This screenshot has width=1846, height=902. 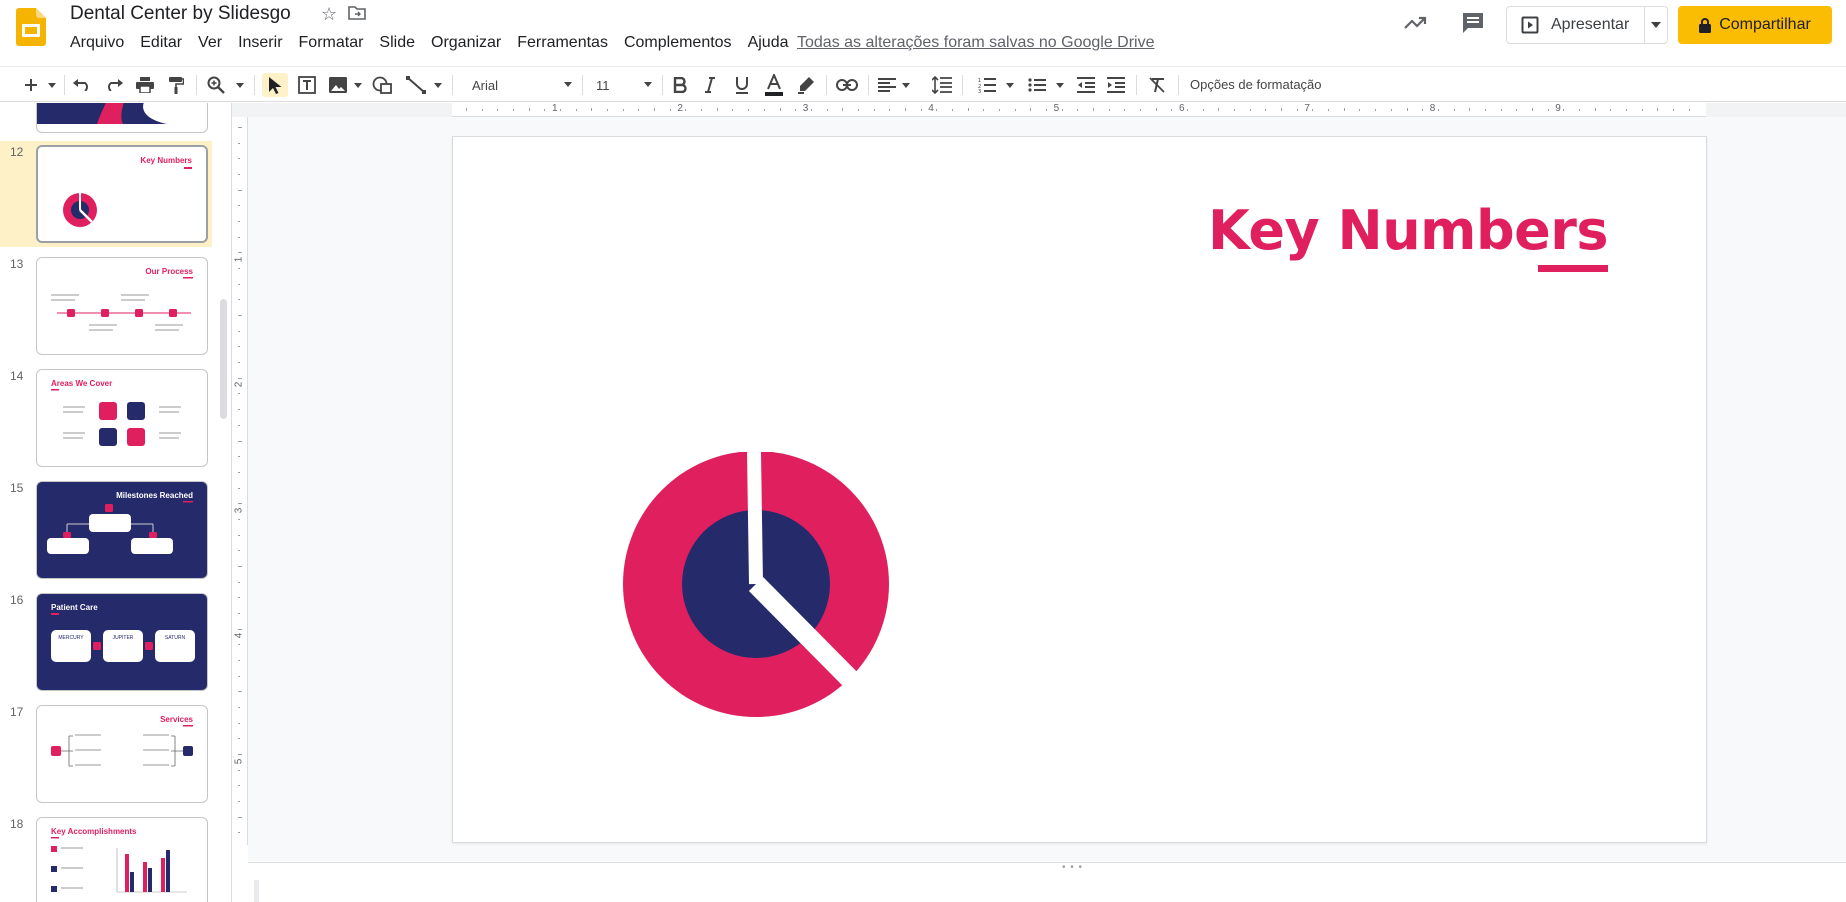 I want to click on comments-icon, so click(x=1473, y=23).